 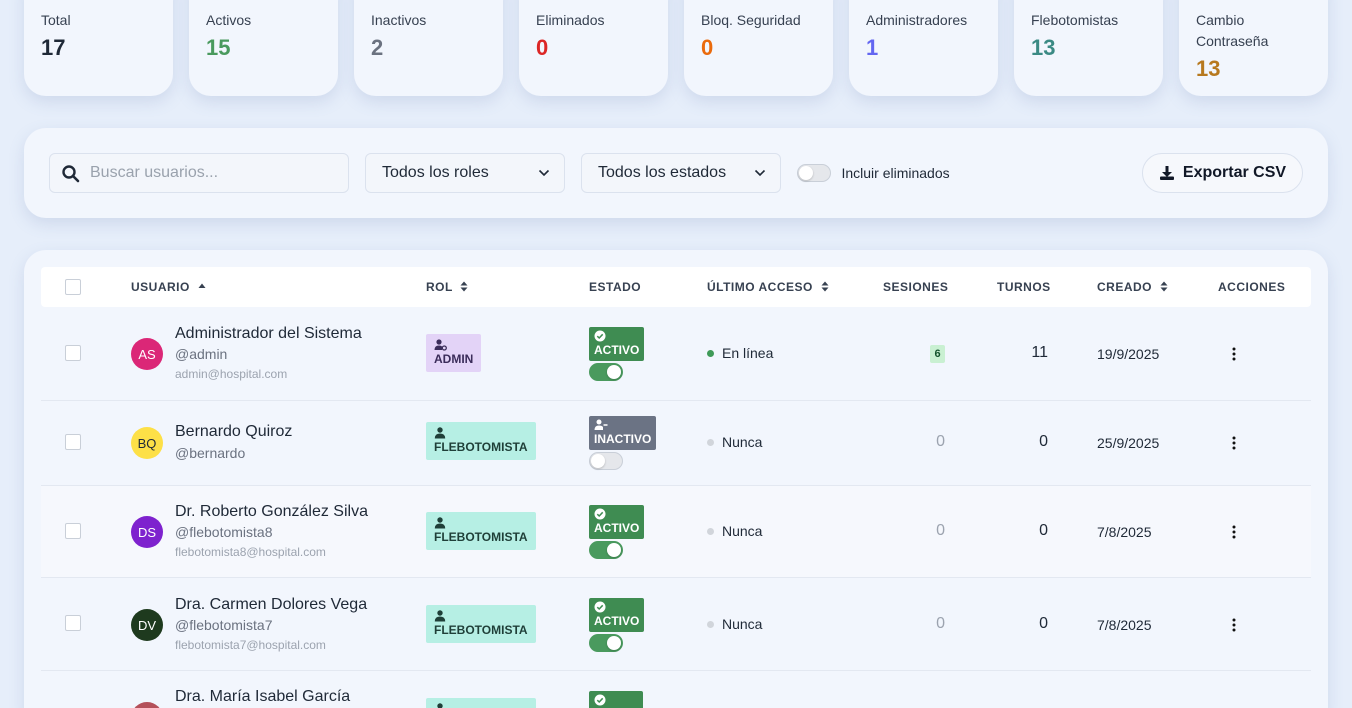 I want to click on stat-label: Flebotomistas, so click(x=1075, y=20).